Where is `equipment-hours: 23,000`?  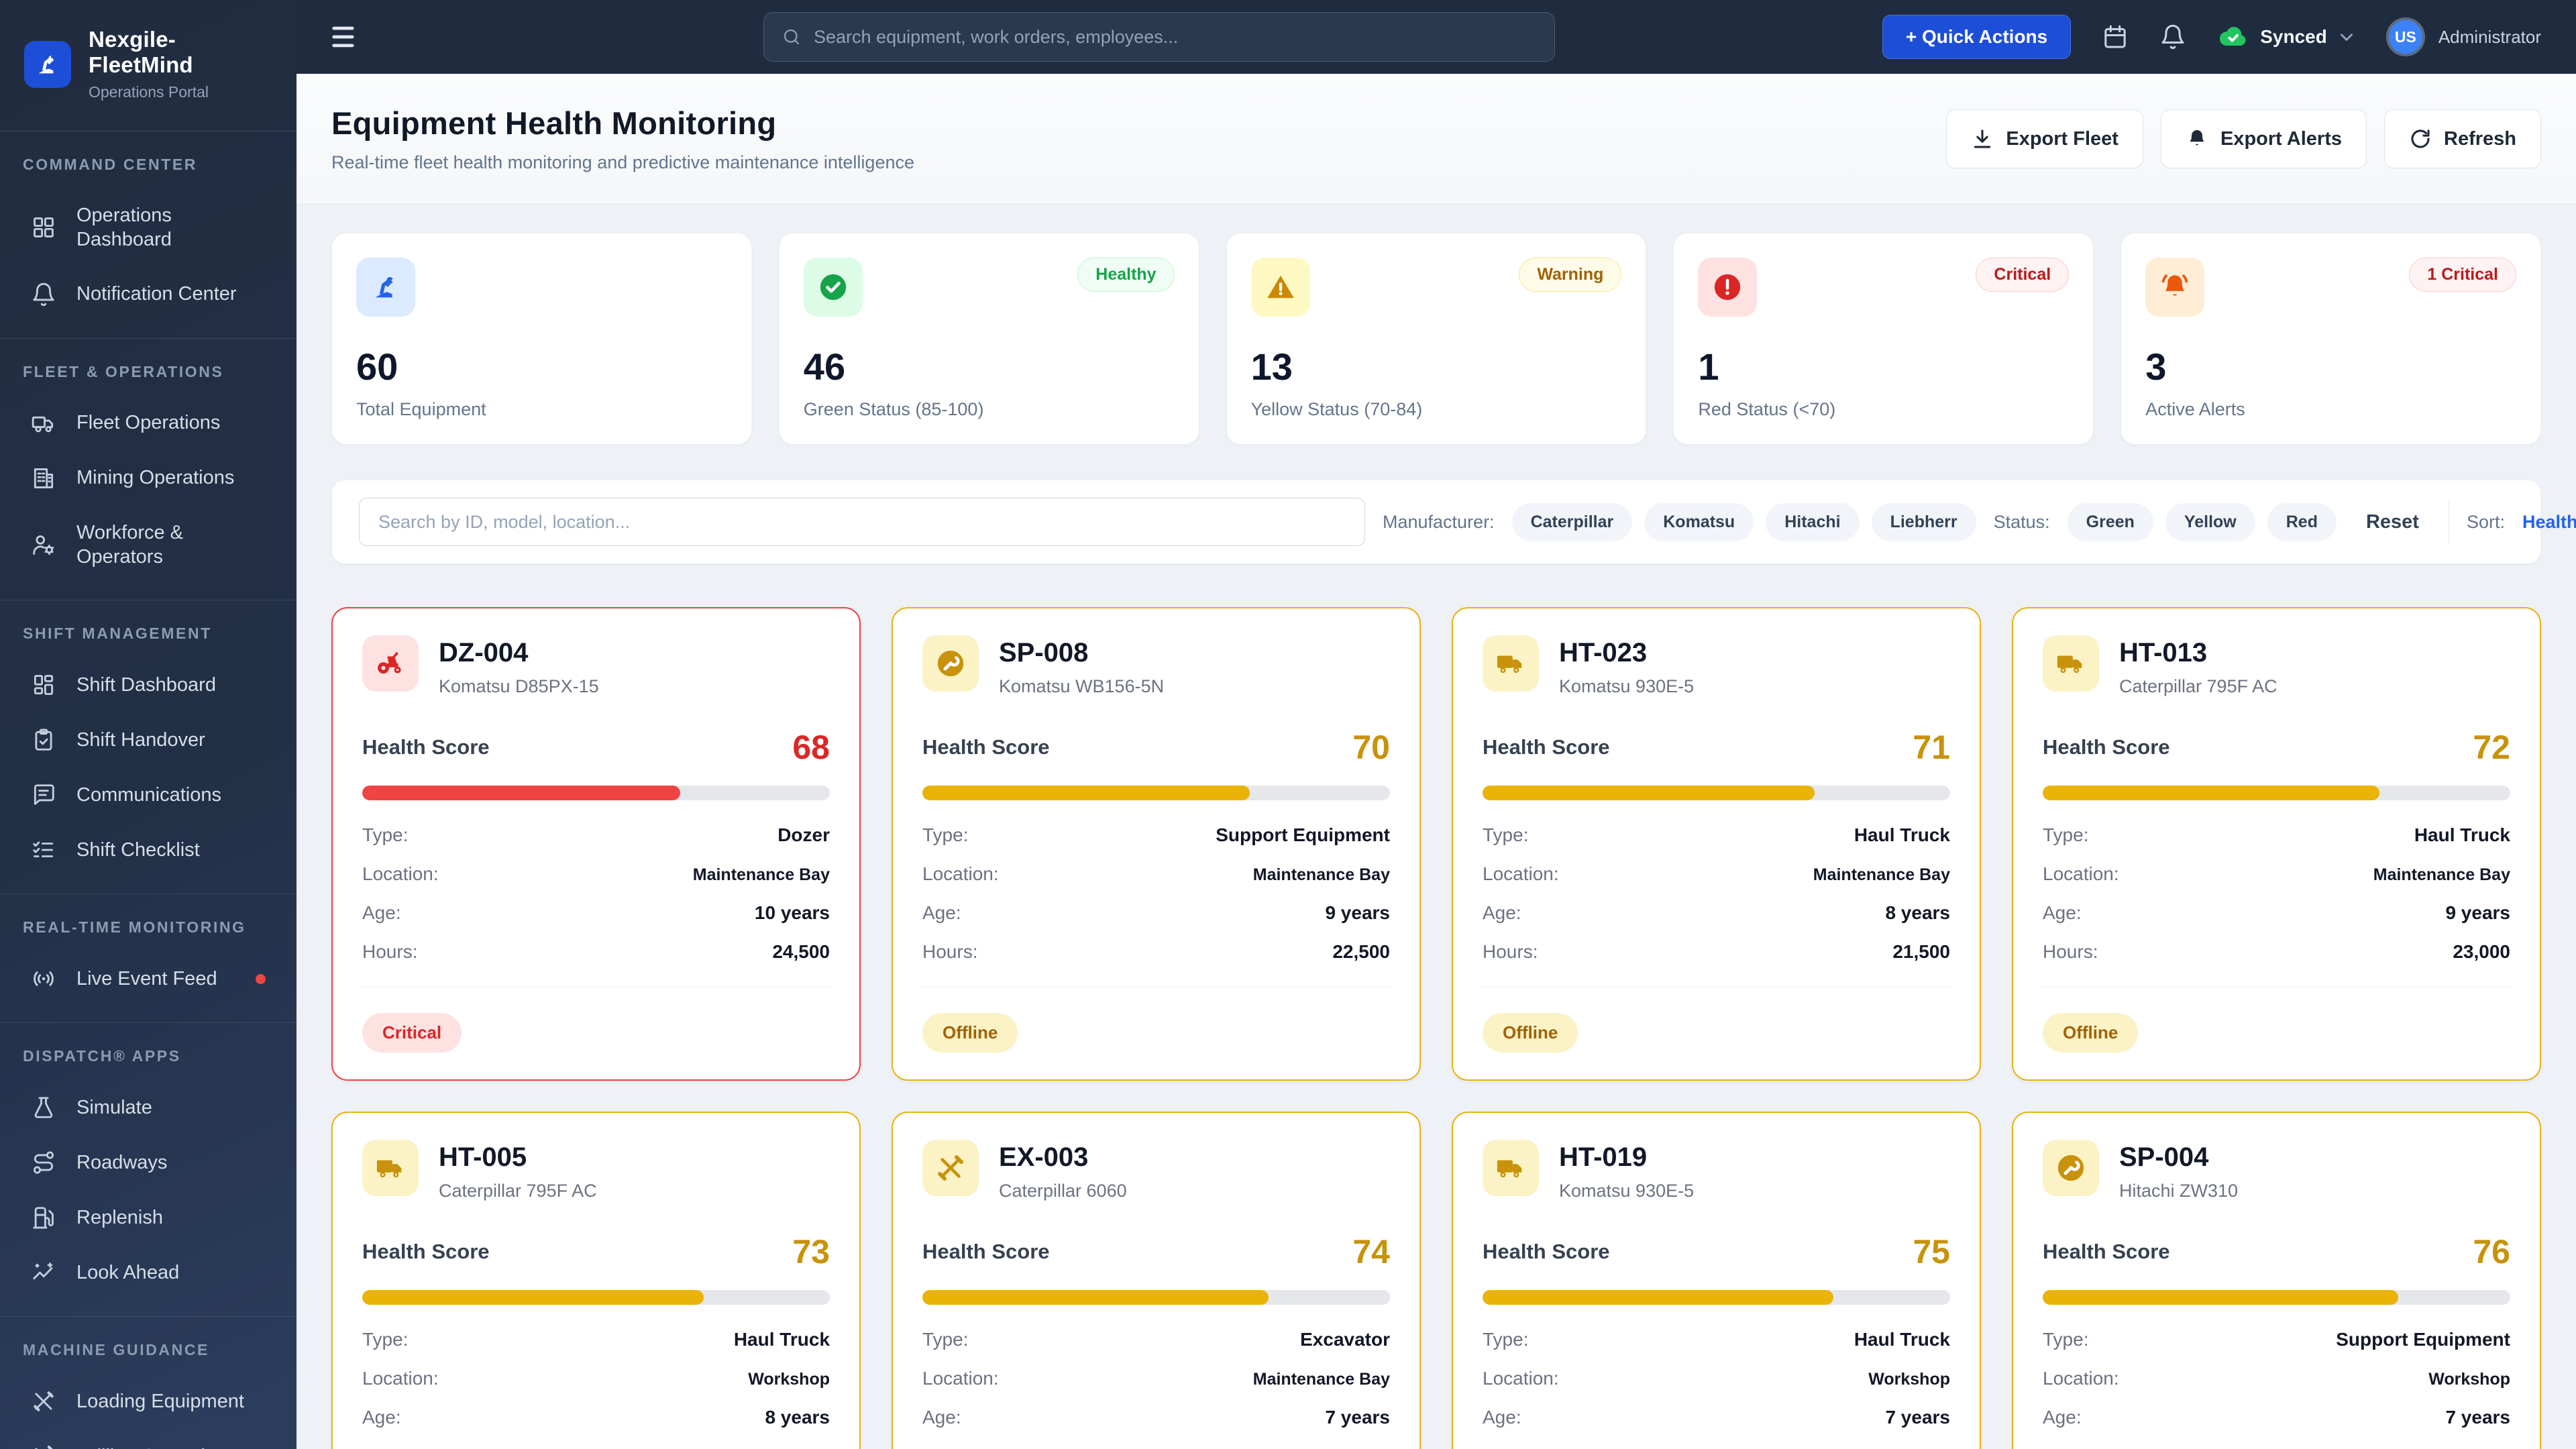 equipment-hours: 23,000 is located at coordinates (2481, 951).